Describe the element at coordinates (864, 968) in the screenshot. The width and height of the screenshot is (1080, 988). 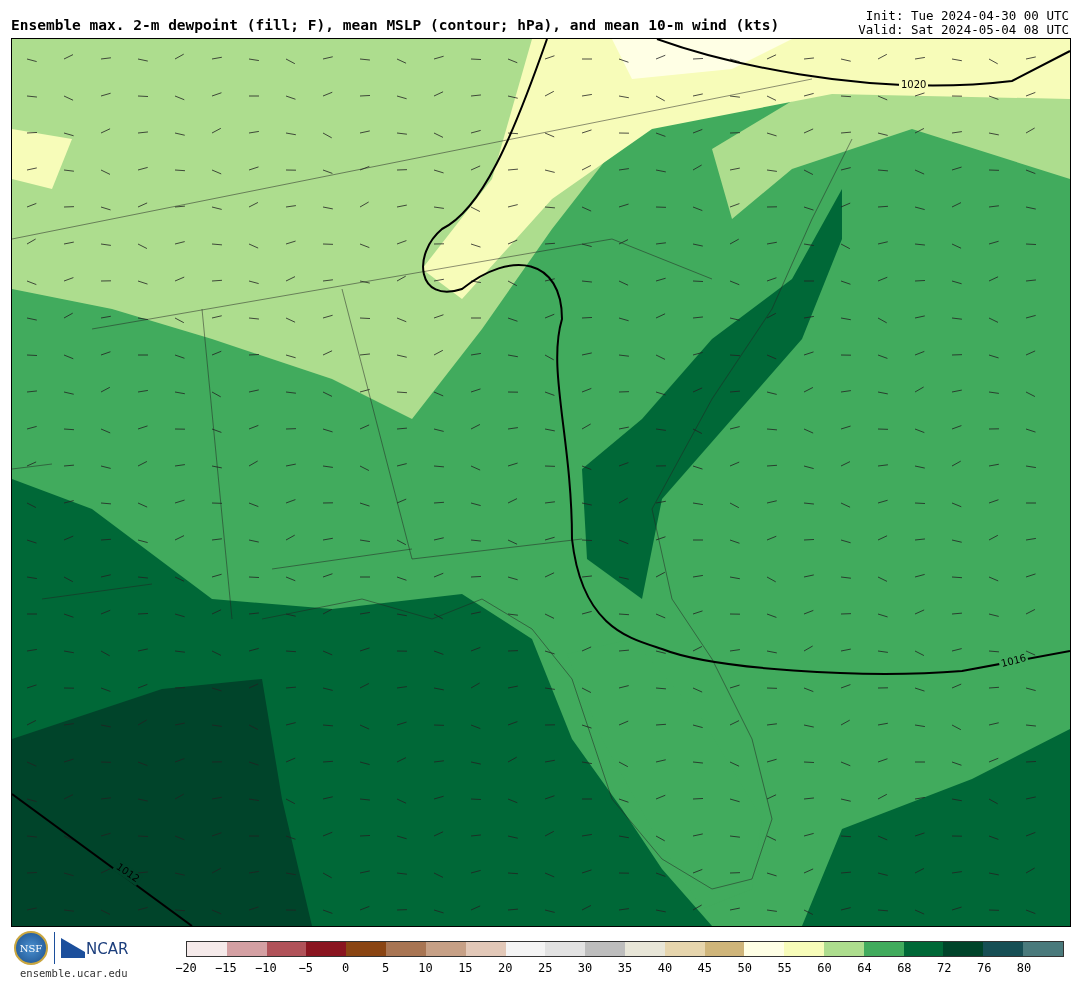
I see `tick-label: 64` at that location.